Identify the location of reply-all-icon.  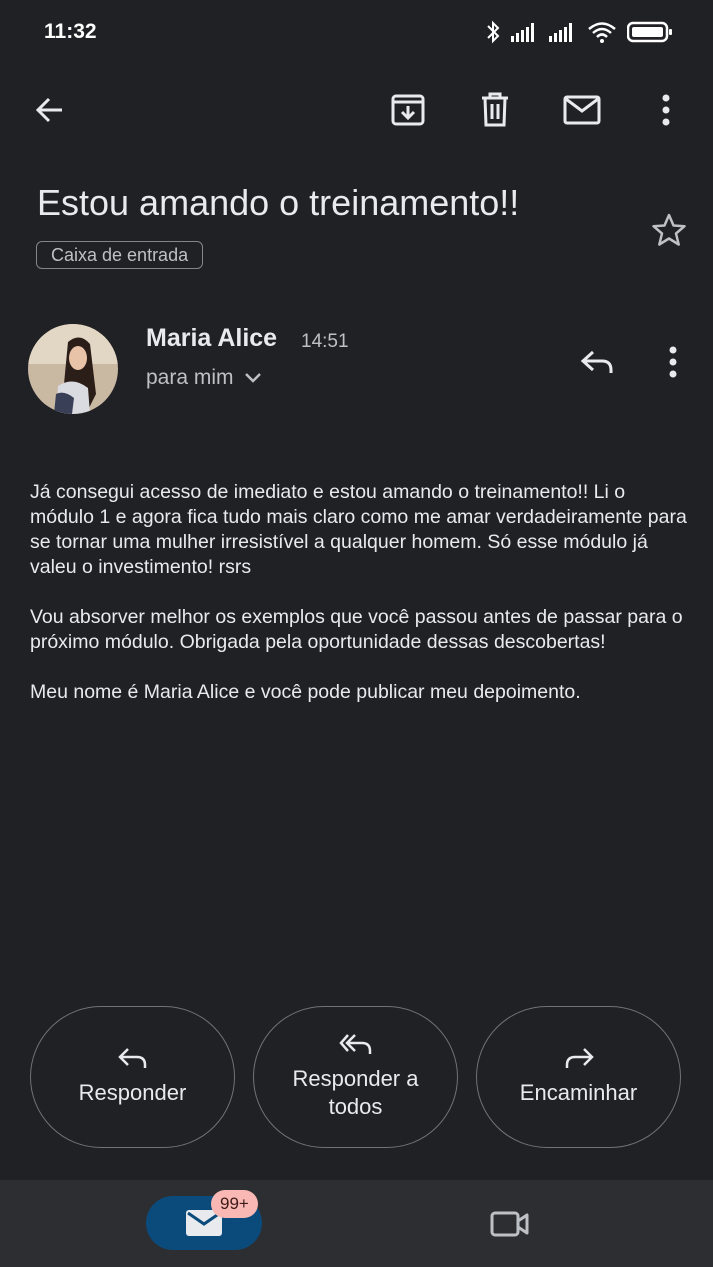
(355, 1044).